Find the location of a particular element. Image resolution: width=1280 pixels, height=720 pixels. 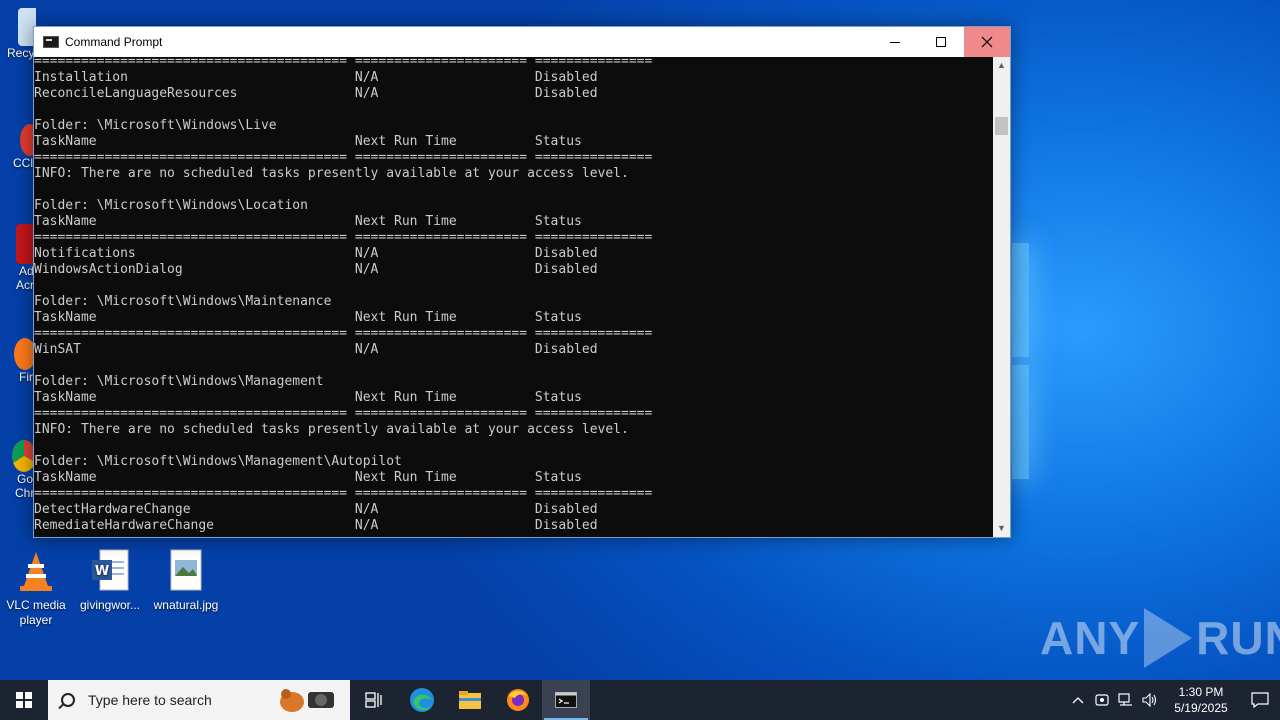

meet-now-icon is located at coordinates (1102, 700).